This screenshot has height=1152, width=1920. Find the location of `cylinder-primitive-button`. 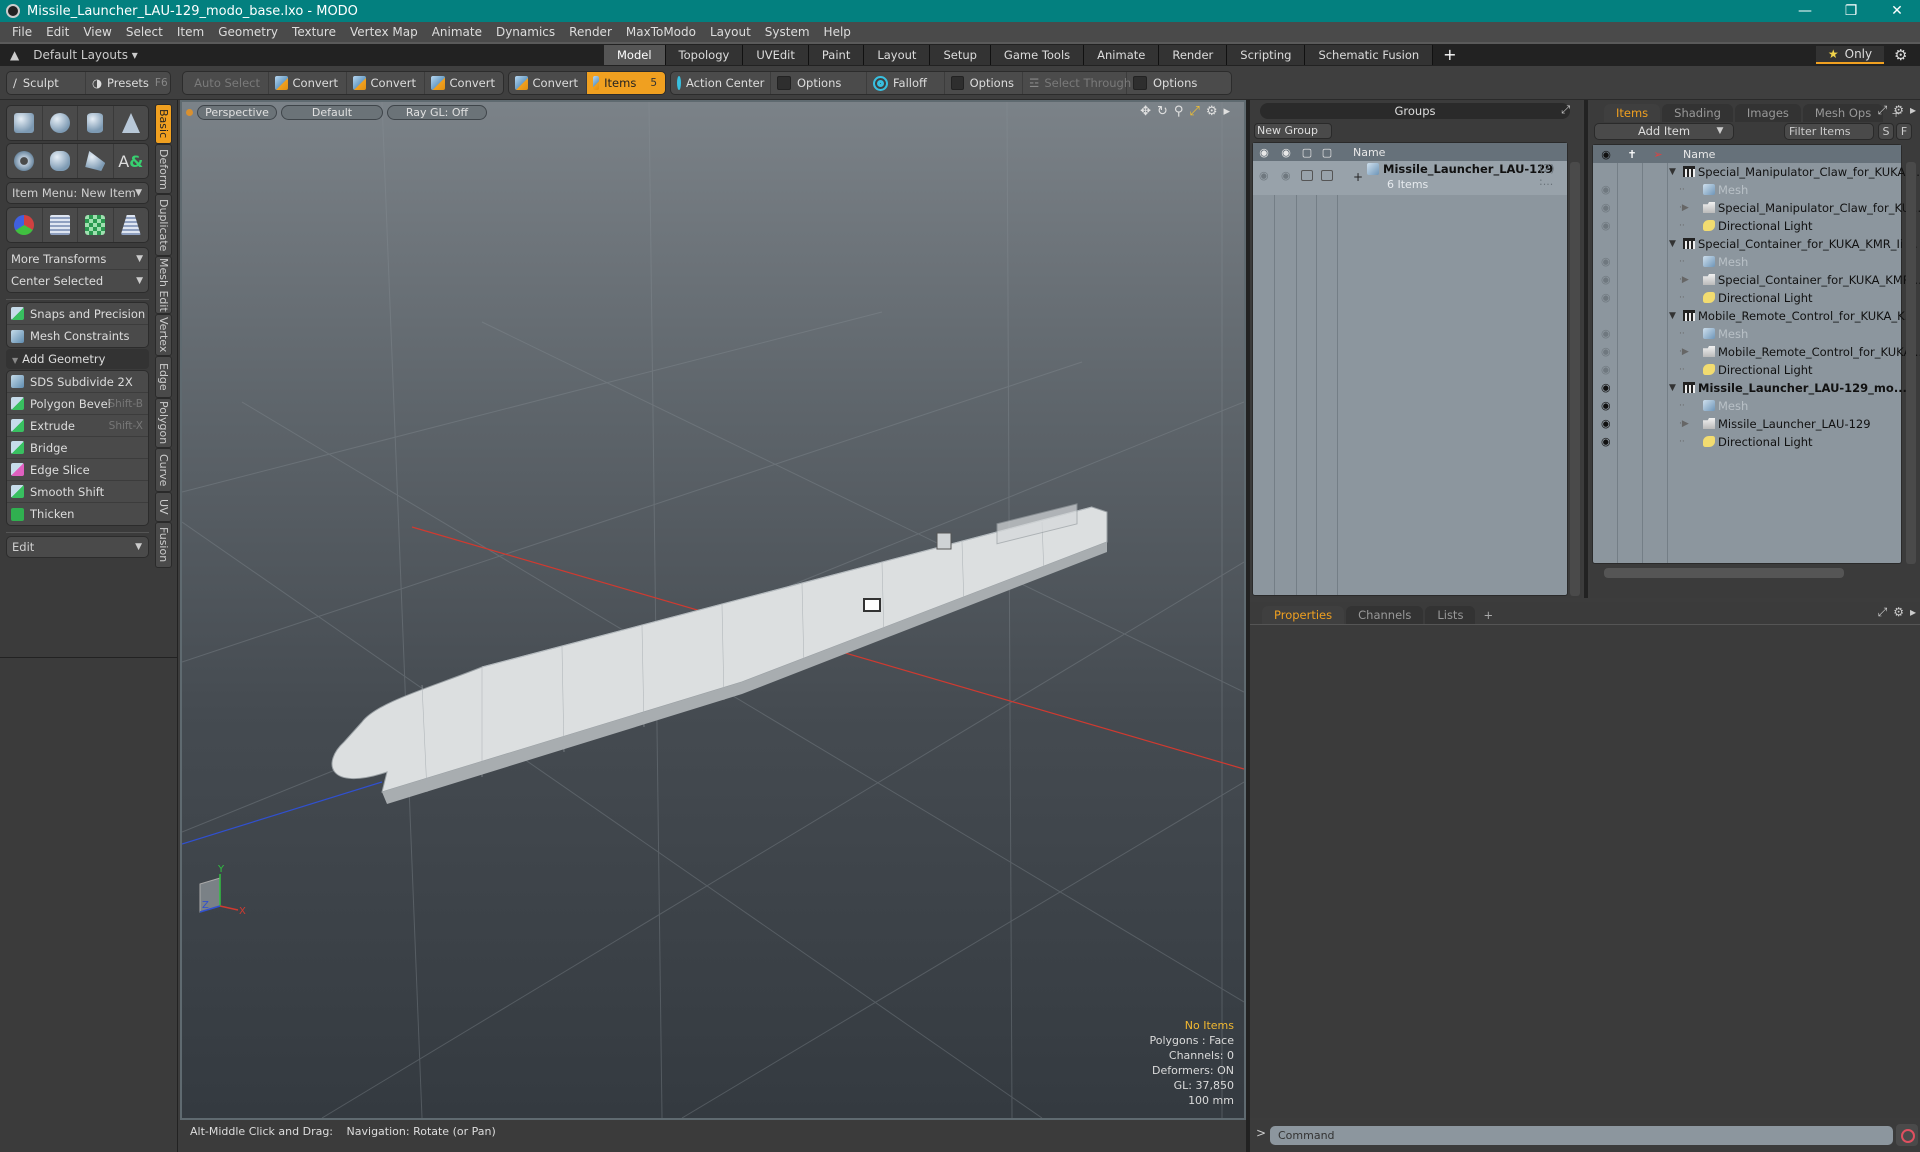

cylinder-primitive-button is located at coordinates (96, 123).